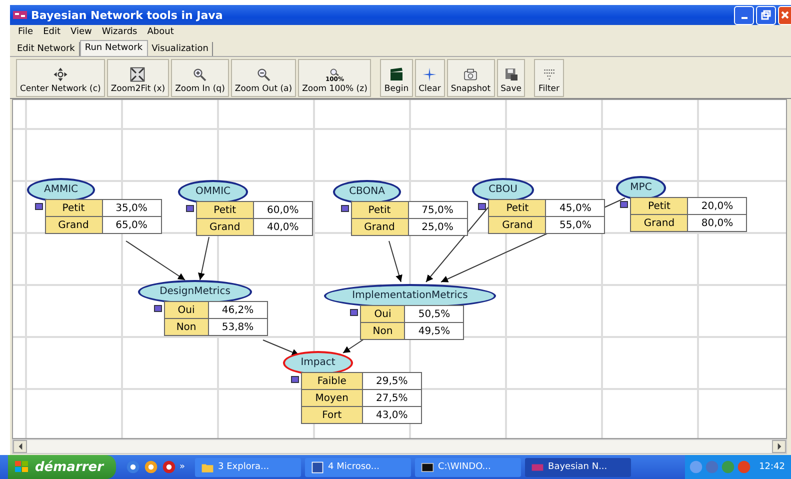  Describe the element at coordinates (427, 467) in the screenshot. I see `console-icon` at that location.